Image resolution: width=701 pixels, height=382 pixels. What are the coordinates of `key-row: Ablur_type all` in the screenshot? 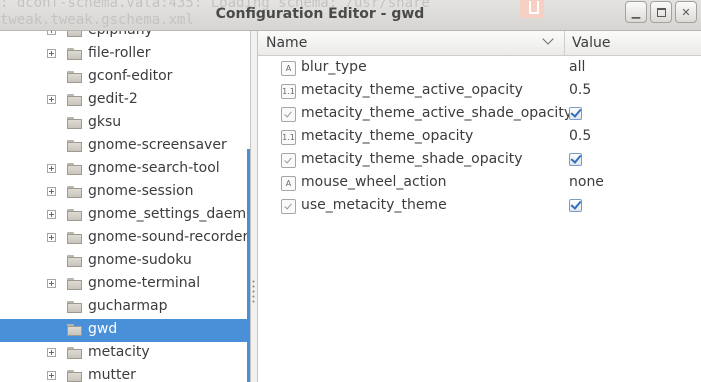 It's located at (479, 68).